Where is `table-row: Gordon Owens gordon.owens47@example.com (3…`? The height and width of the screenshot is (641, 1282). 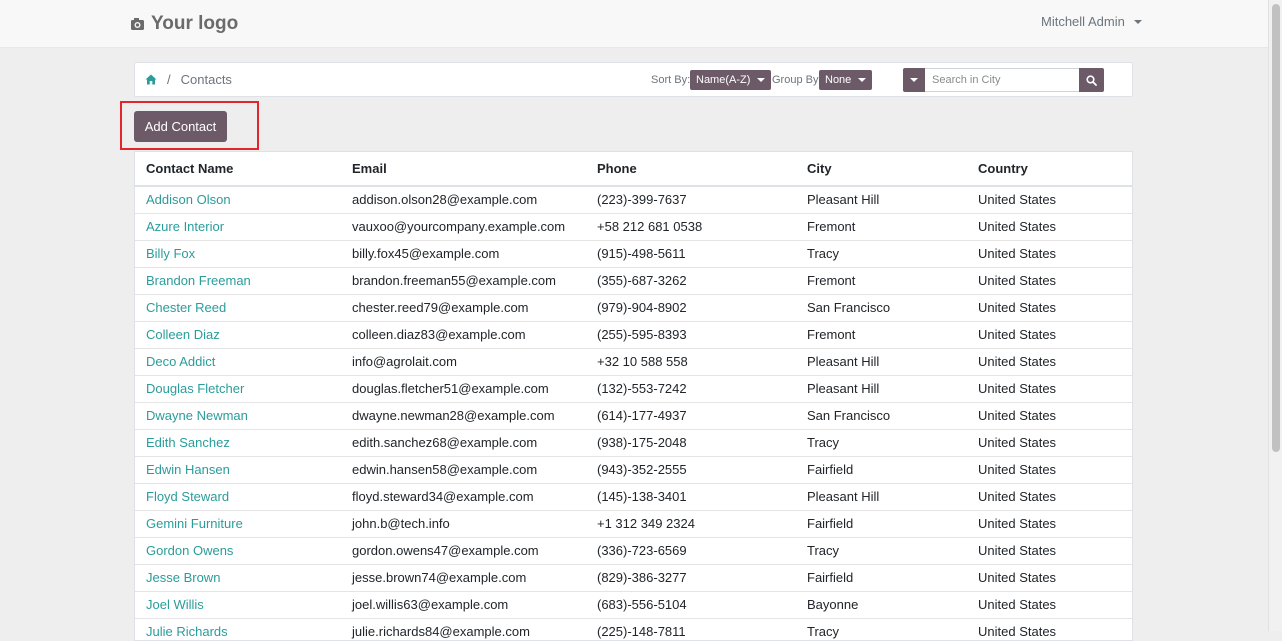
table-row: Gordon Owens gordon.owens47@example.com (3… is located at coordinates (633, 550).